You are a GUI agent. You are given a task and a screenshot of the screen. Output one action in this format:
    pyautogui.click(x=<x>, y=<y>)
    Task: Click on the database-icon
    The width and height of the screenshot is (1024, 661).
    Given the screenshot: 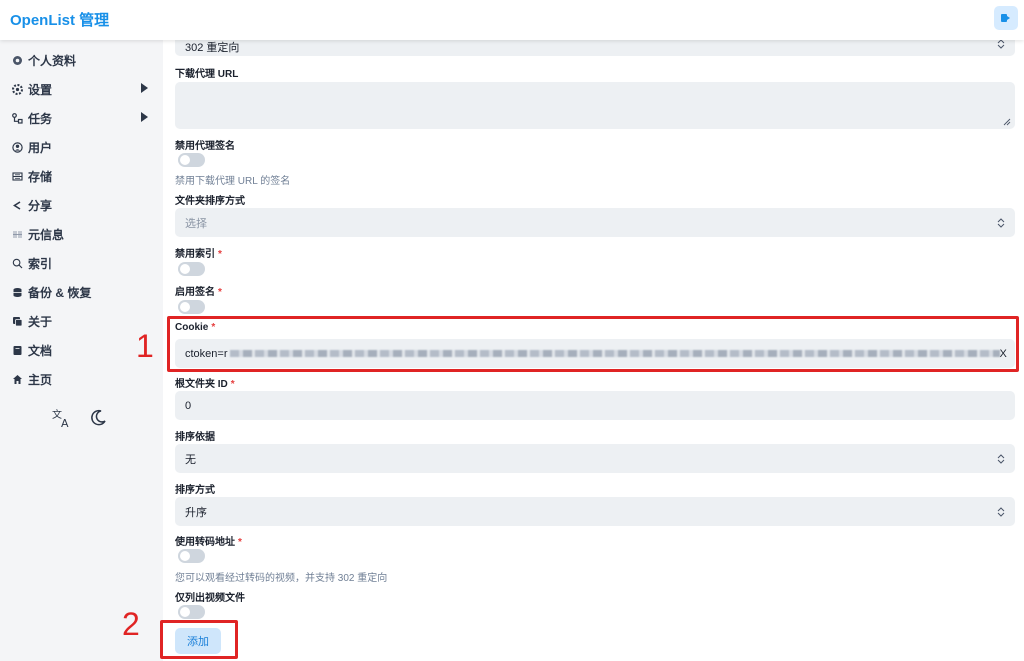 What is the action you would take?
    pyautogui.click(x=17, y=292)
    